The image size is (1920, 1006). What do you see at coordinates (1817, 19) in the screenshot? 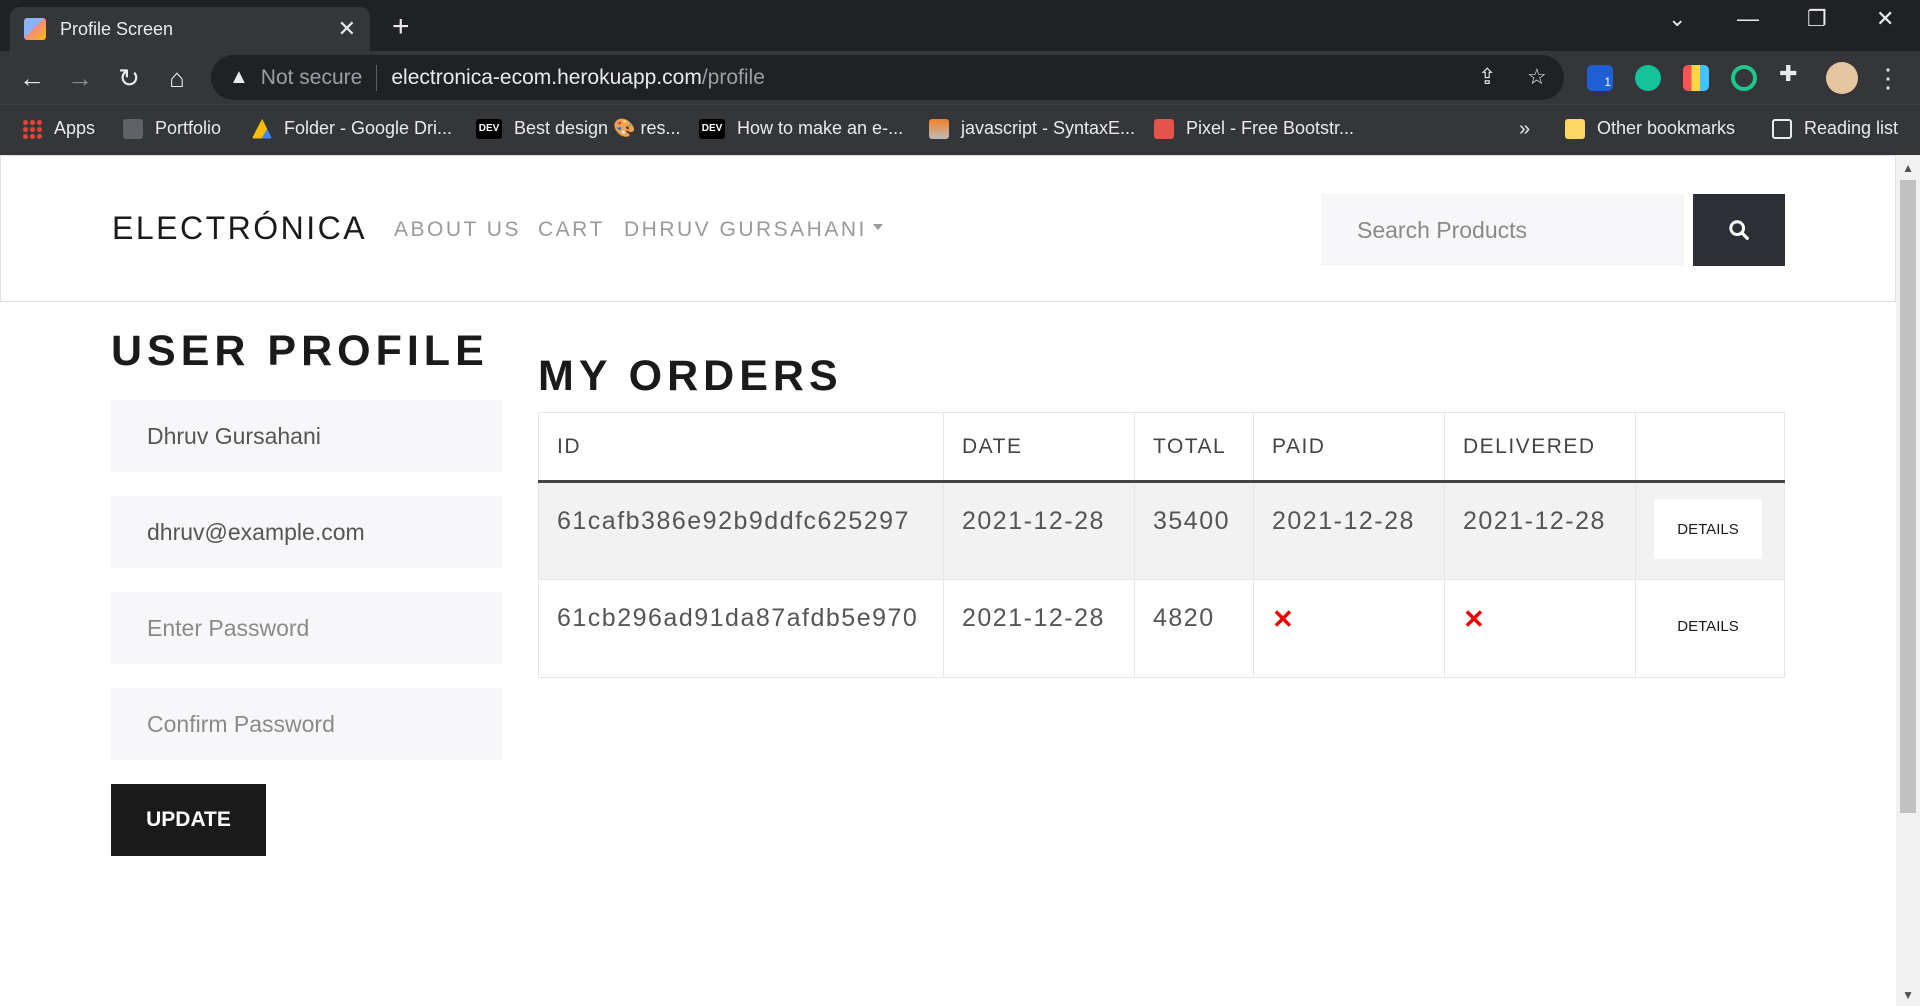
I see `restore-icon: ❐` at bounding box center [1817, 19].